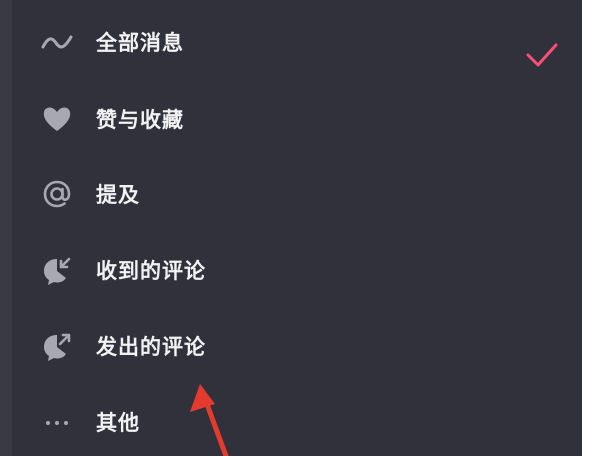 This screenshot has height=456, width=608. What do you see at coordinates (297, 194) in the screenshot?
I see `menu-item-mentions: 提及` at bounding box center [297, 194].